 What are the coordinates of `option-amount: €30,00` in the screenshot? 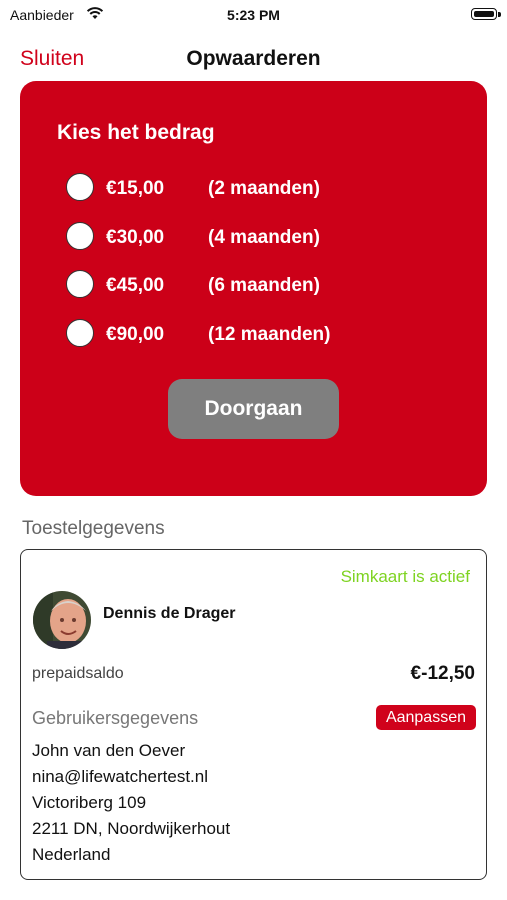 It's located at (135, 237).